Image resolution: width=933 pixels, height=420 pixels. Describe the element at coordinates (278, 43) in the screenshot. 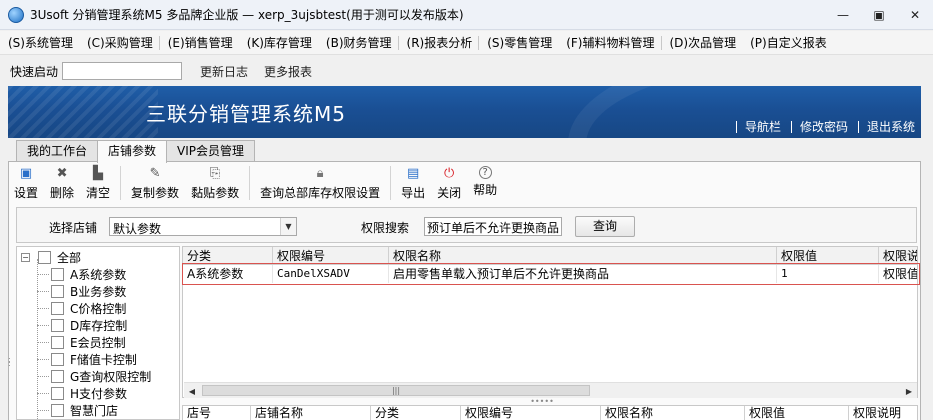

I see `menu-inventory: (K)库存管理` at that location.